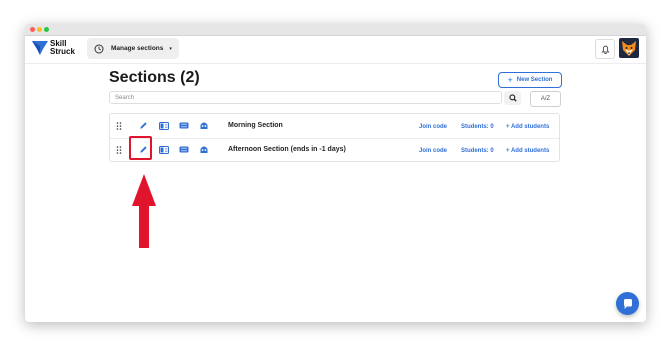 This screenshot has height=346, width=670. I want to click on clock-icon, so click(99, 48).